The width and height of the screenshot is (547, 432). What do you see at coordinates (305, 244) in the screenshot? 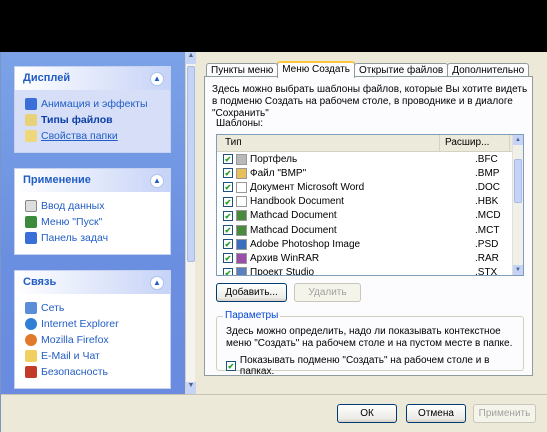
I see `file-type-name: Adobe Photoshop Image` at bounding box center [305, 244].